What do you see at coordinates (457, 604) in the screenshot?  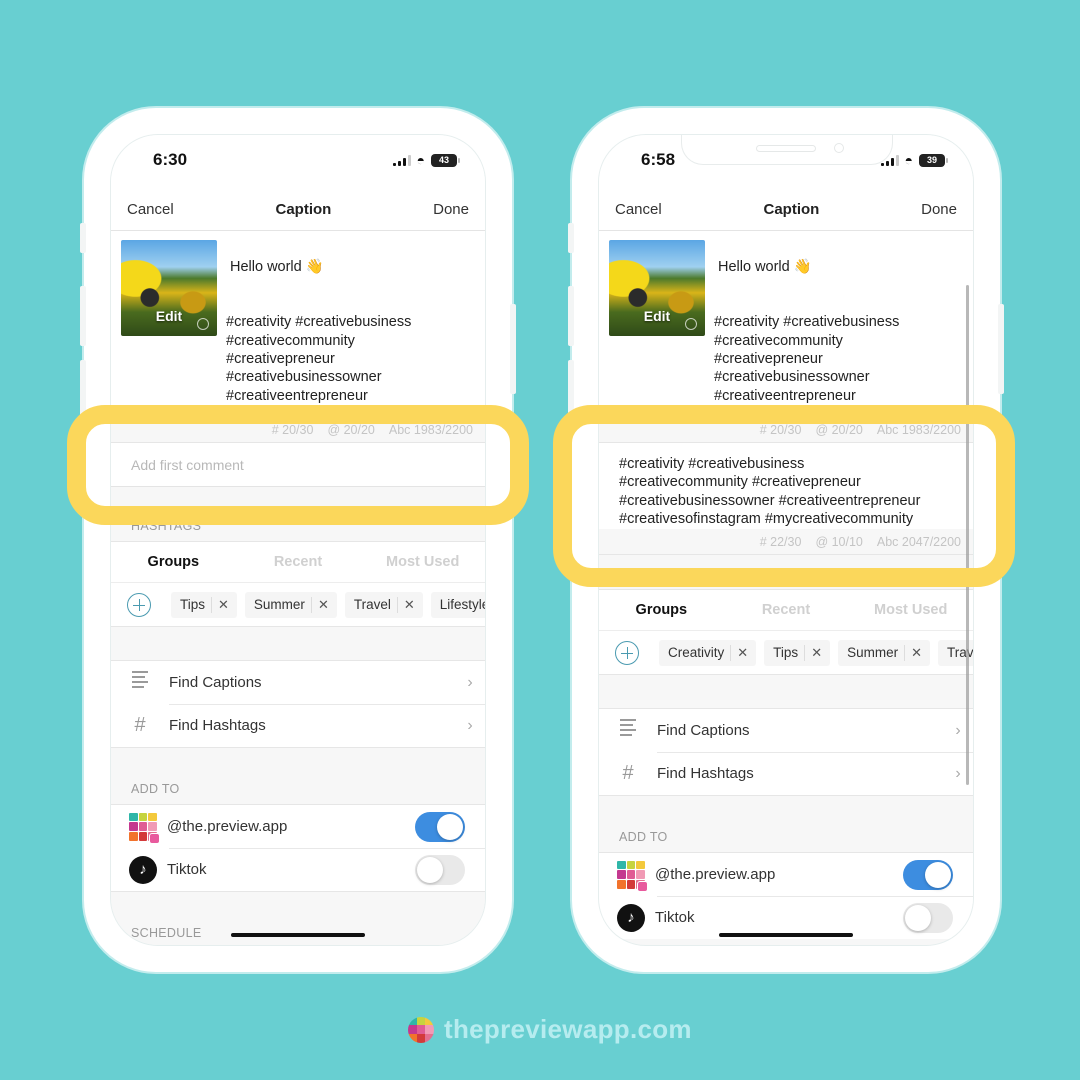 I see `group-chip: Lifestyle` at bounding box center [457, 604].